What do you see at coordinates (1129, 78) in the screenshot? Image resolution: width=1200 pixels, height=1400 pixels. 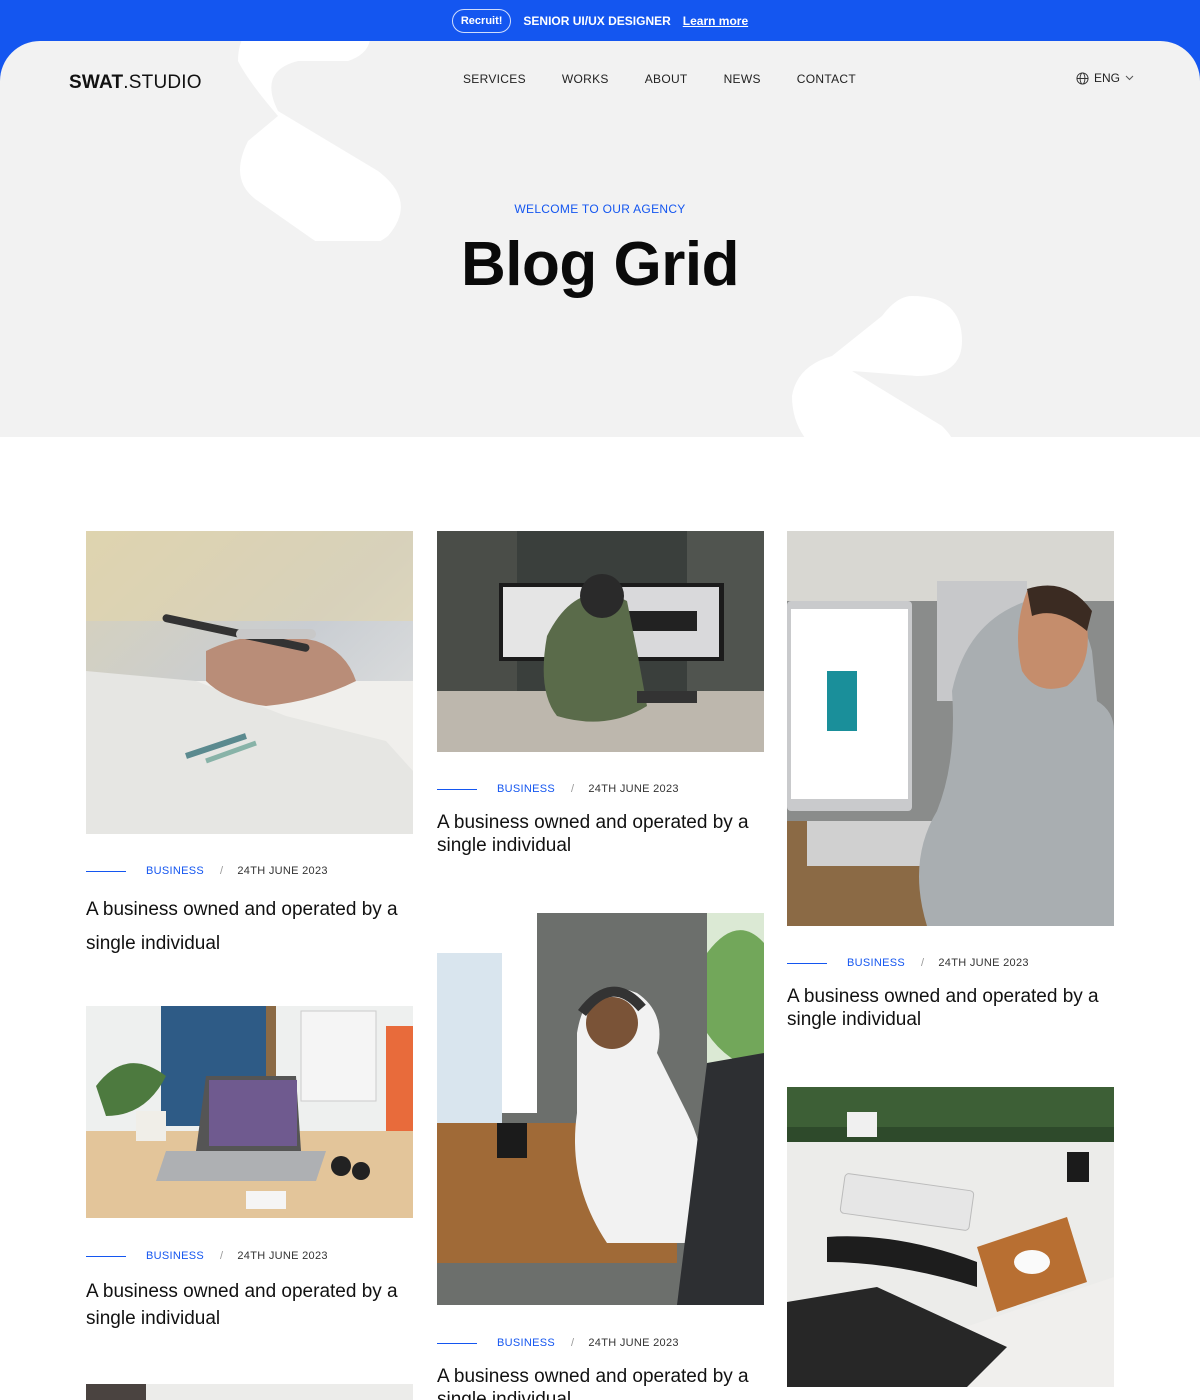 I see `chevron-down-icon` at bounding box center [1129, 78].